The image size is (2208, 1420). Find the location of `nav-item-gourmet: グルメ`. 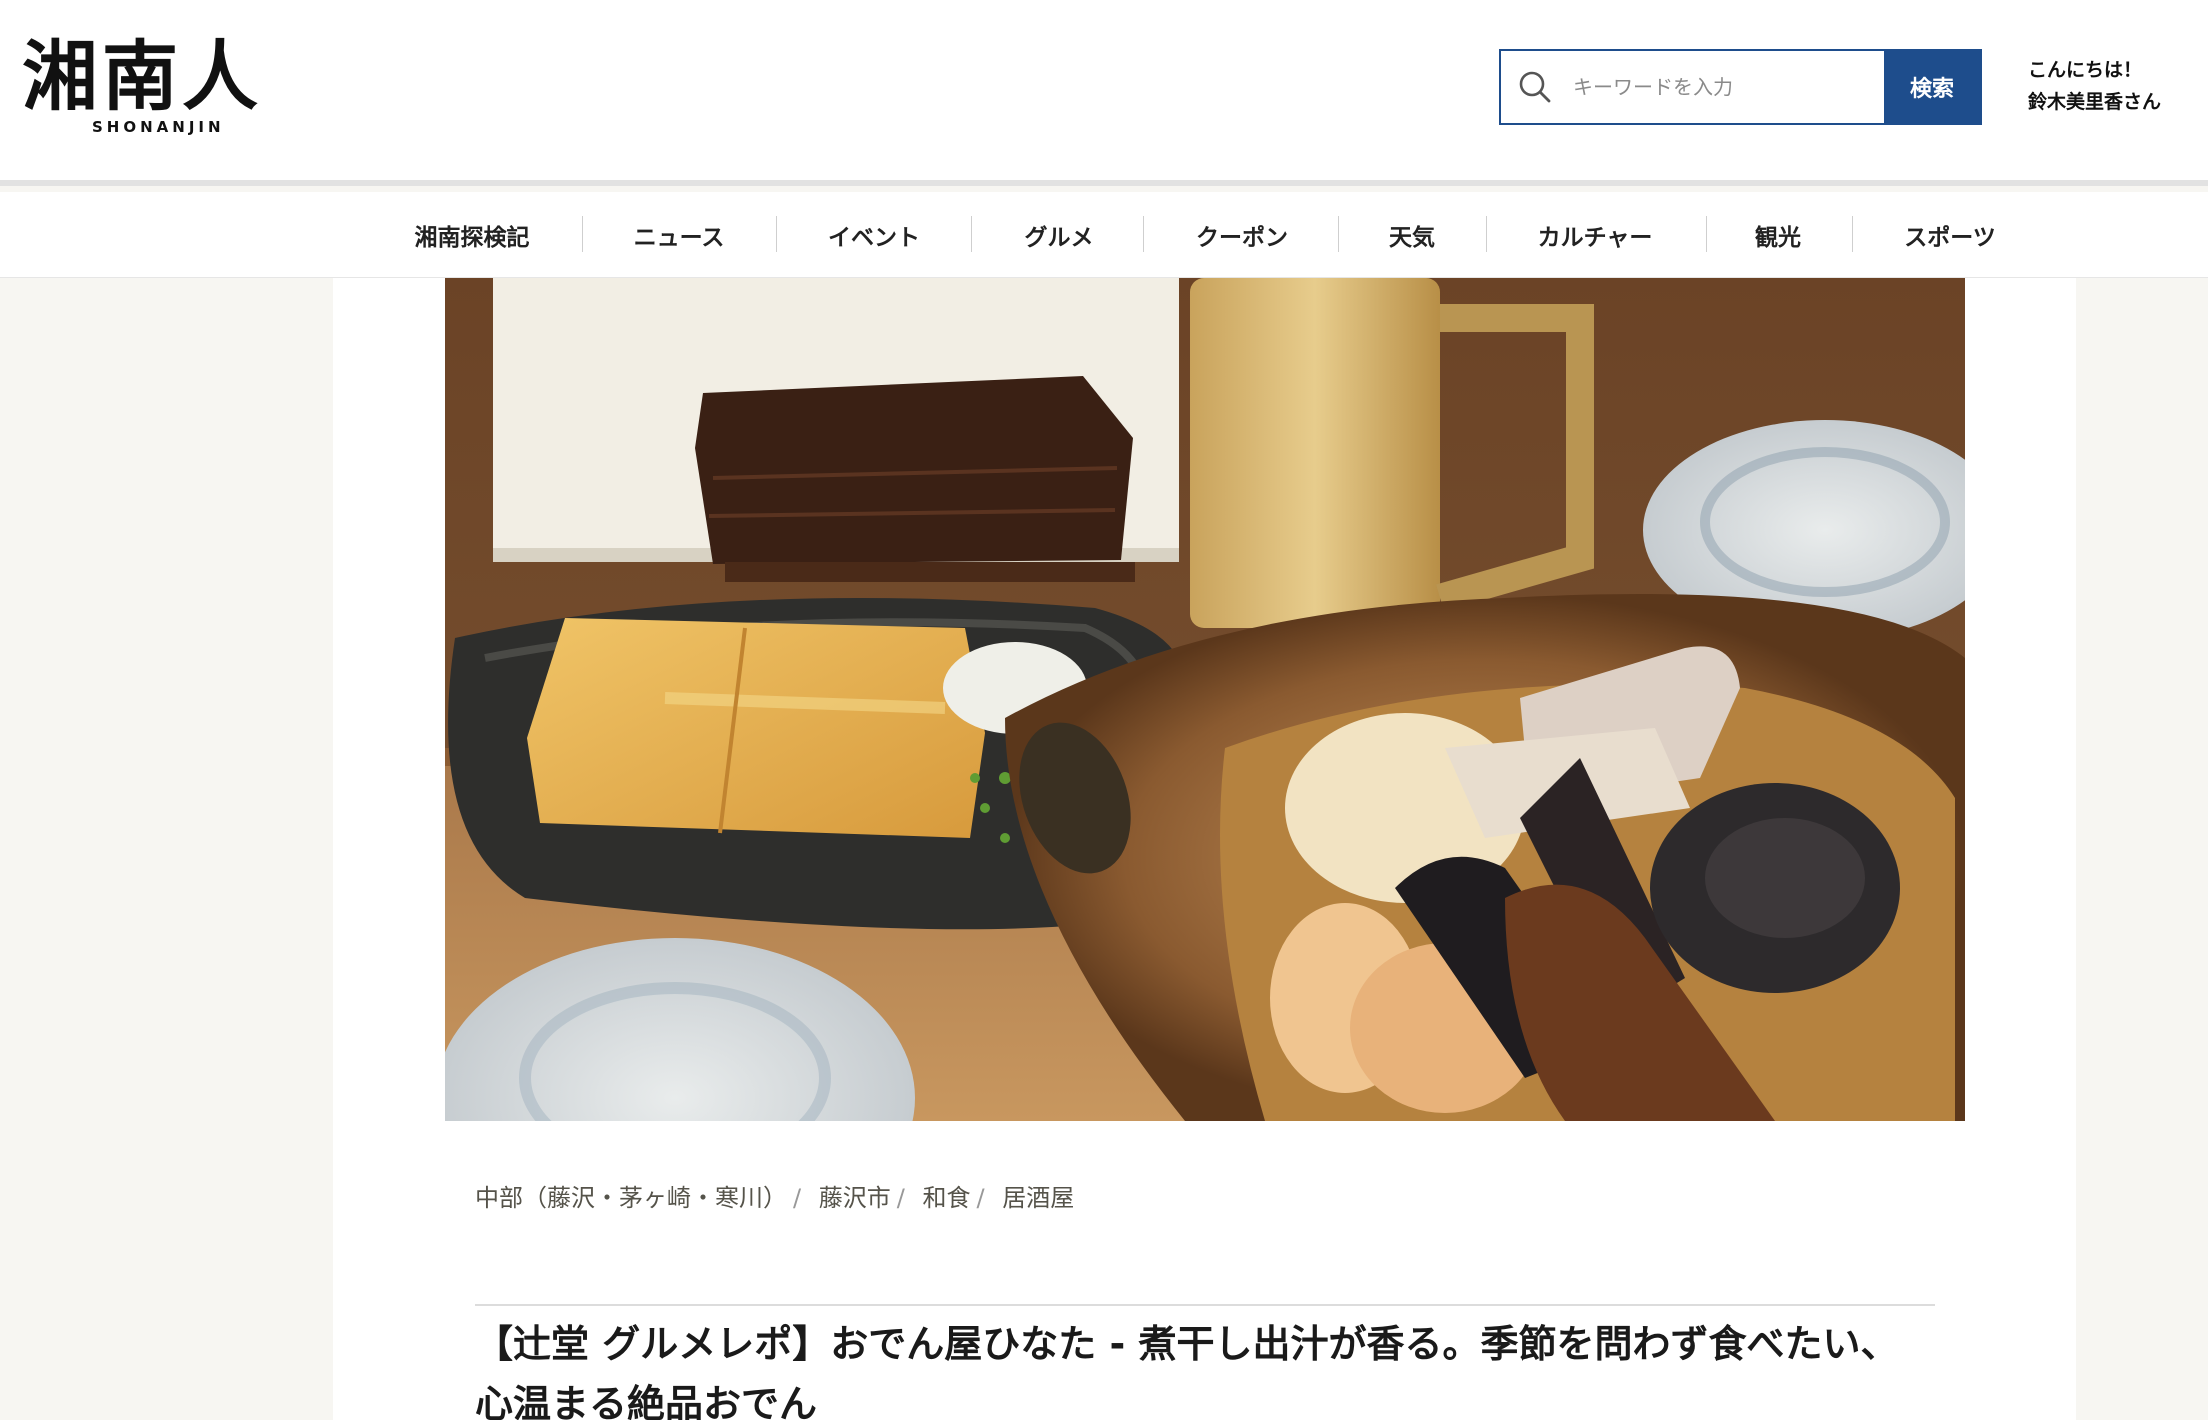

nav-item-gourmet: グルメ is located at coordinates (1059, 235).